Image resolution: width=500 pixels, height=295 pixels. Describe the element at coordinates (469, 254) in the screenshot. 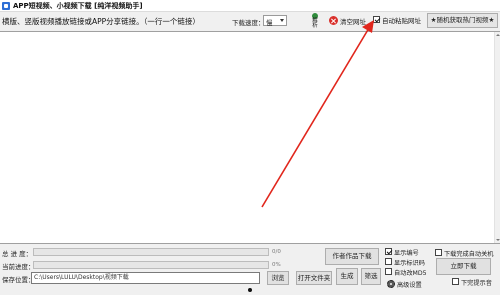

I see `shutdown-after-label: 下载完成自动关机` at that location.